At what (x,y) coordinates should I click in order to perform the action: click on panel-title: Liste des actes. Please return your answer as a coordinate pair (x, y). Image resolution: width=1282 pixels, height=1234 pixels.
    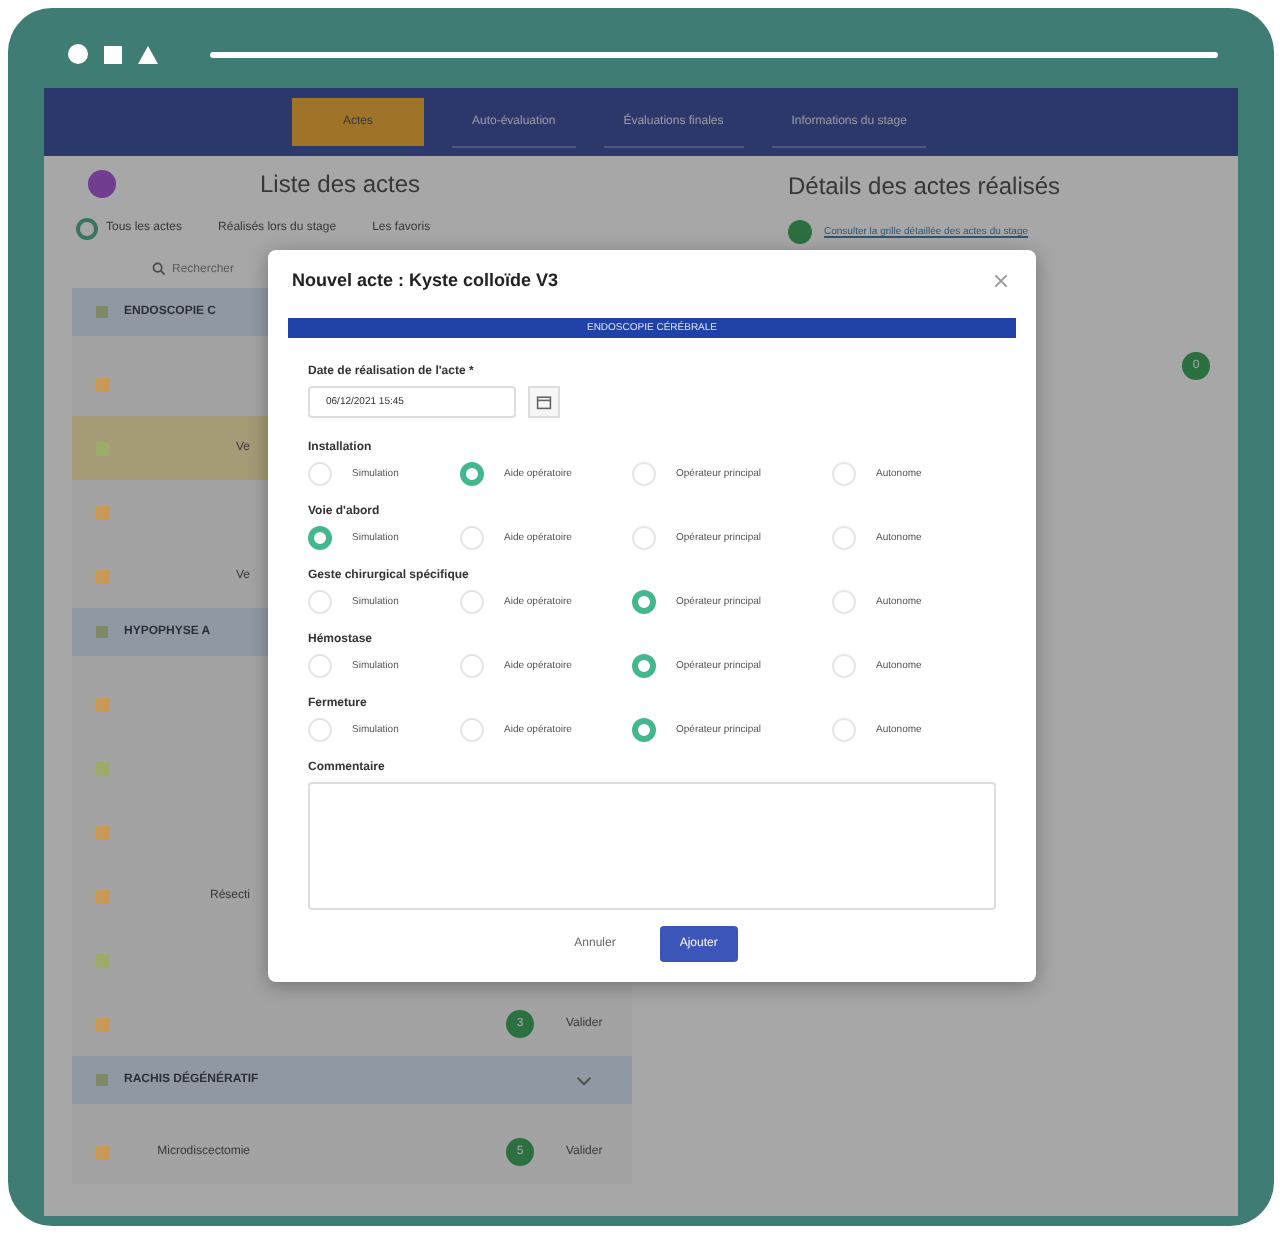
    Looking at the image, I should click on (340, 184).